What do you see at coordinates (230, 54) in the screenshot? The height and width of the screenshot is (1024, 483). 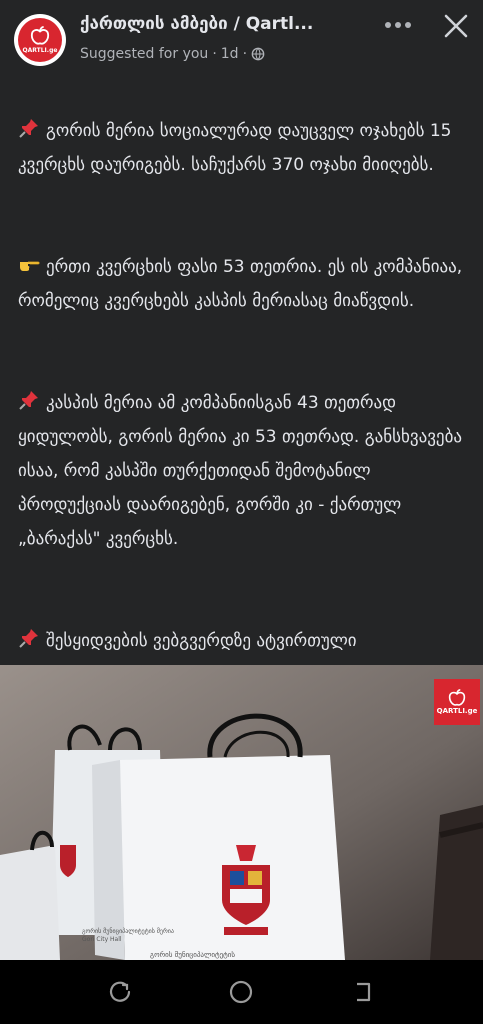 I see `post-time: 1d` at bounding box center [230, 54].